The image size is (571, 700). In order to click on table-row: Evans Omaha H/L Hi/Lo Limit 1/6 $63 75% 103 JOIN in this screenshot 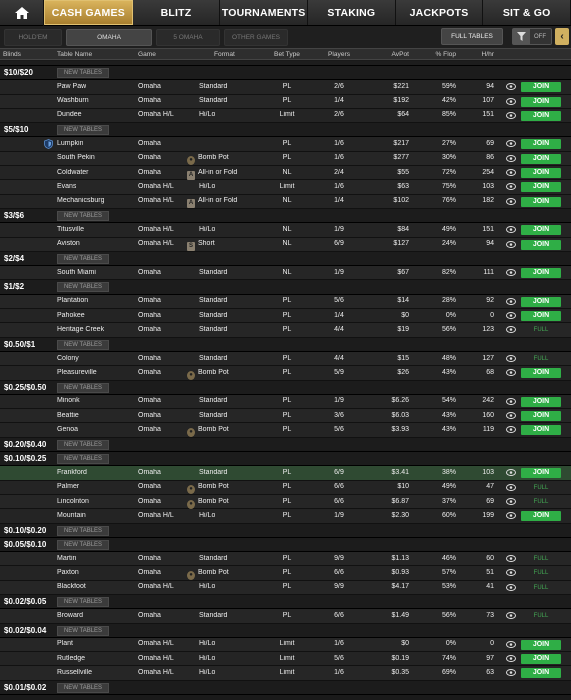, I will do `click(285, 187)`.